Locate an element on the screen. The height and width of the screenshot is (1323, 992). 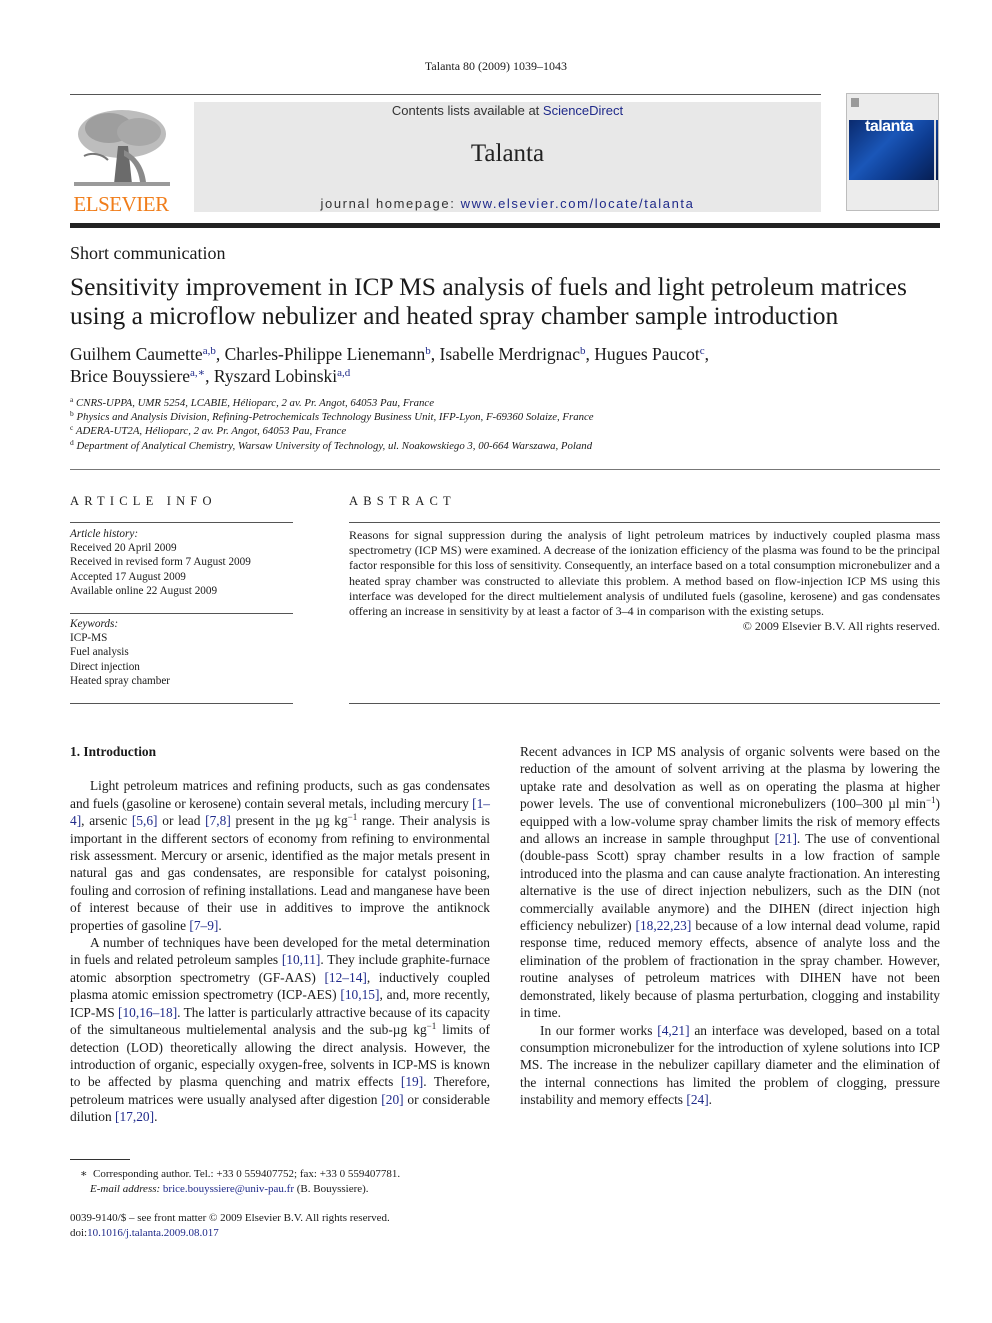
journal-cover: talanta is located at coordinates (892, 152).